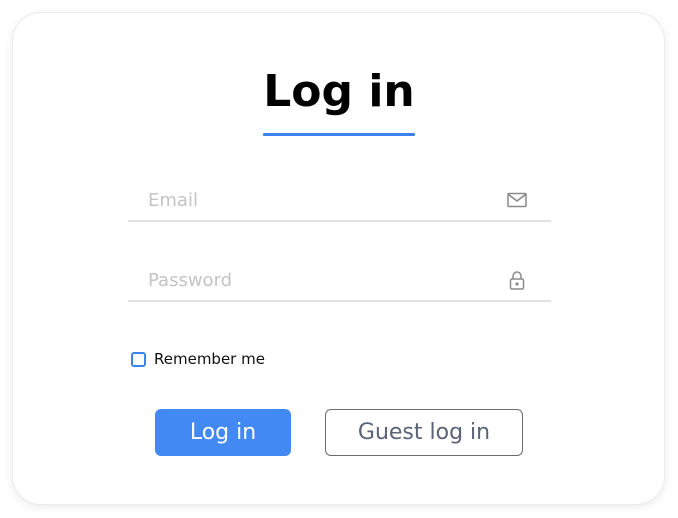 Image resolution: width=678 pixels, height=518 pixels. I want to click on password-field-container, so click(339, 281).